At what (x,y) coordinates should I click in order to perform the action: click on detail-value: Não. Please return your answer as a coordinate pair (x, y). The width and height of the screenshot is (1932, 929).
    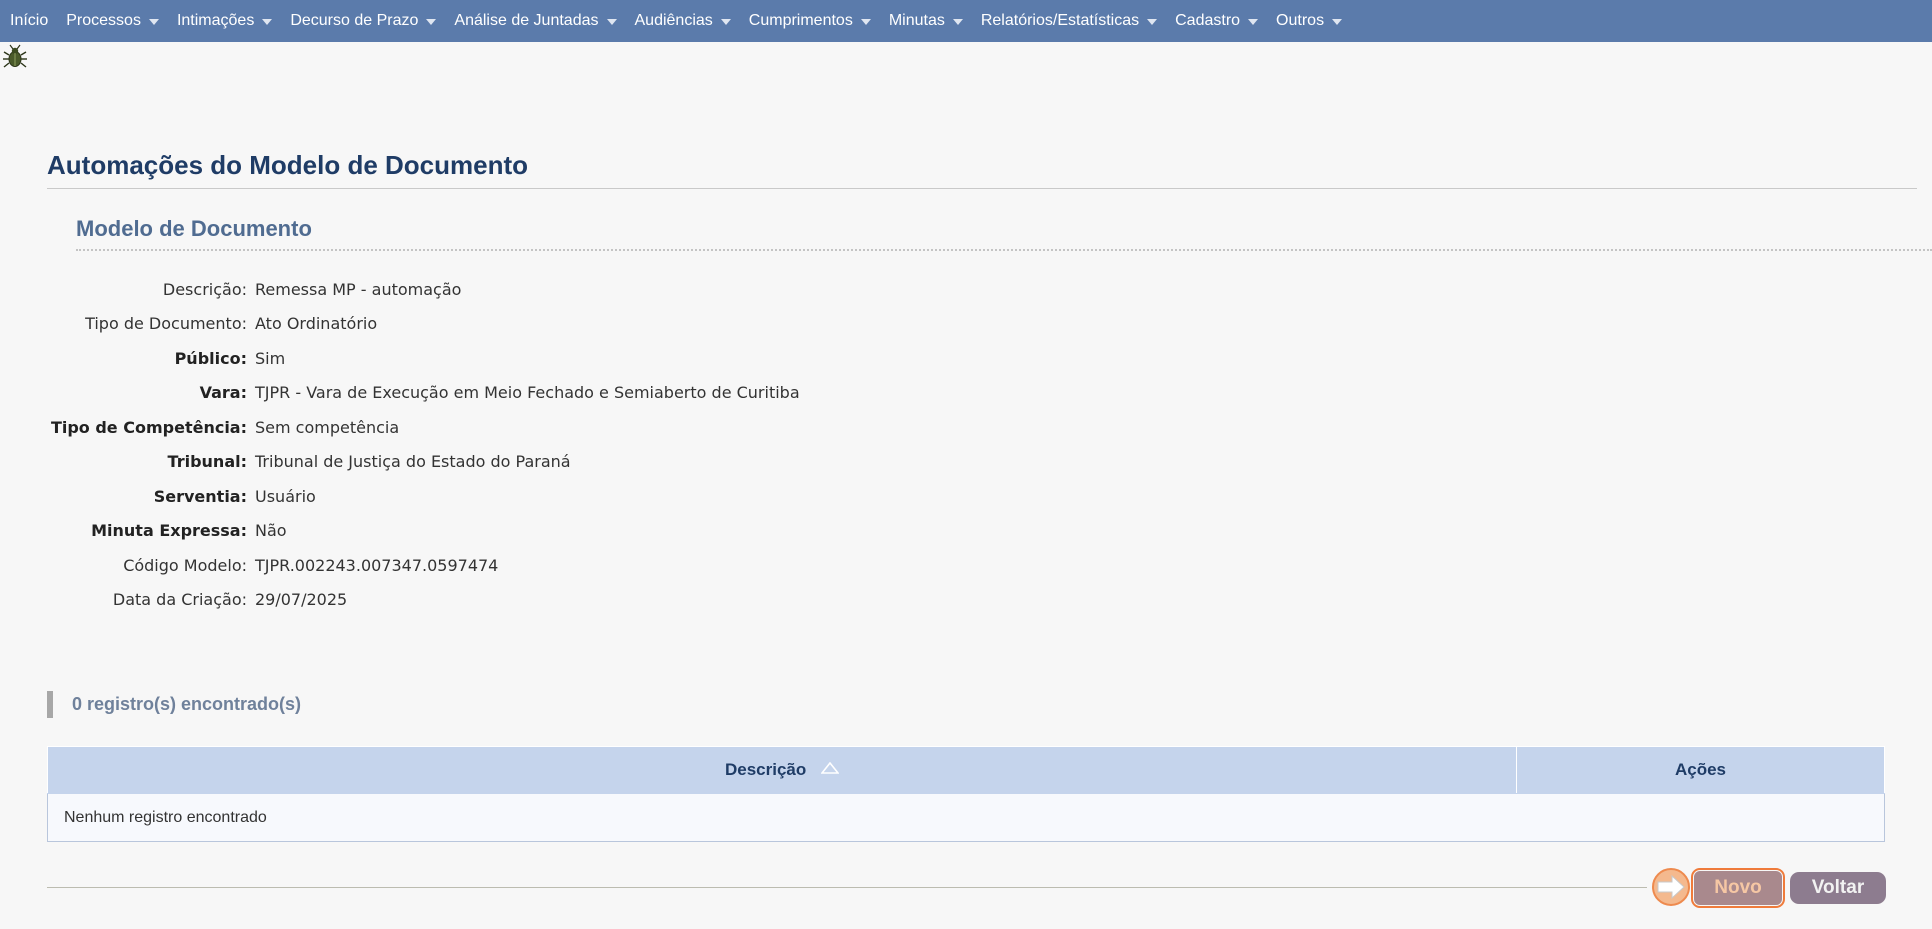
    Looking at the image, I should click on (271, 531).